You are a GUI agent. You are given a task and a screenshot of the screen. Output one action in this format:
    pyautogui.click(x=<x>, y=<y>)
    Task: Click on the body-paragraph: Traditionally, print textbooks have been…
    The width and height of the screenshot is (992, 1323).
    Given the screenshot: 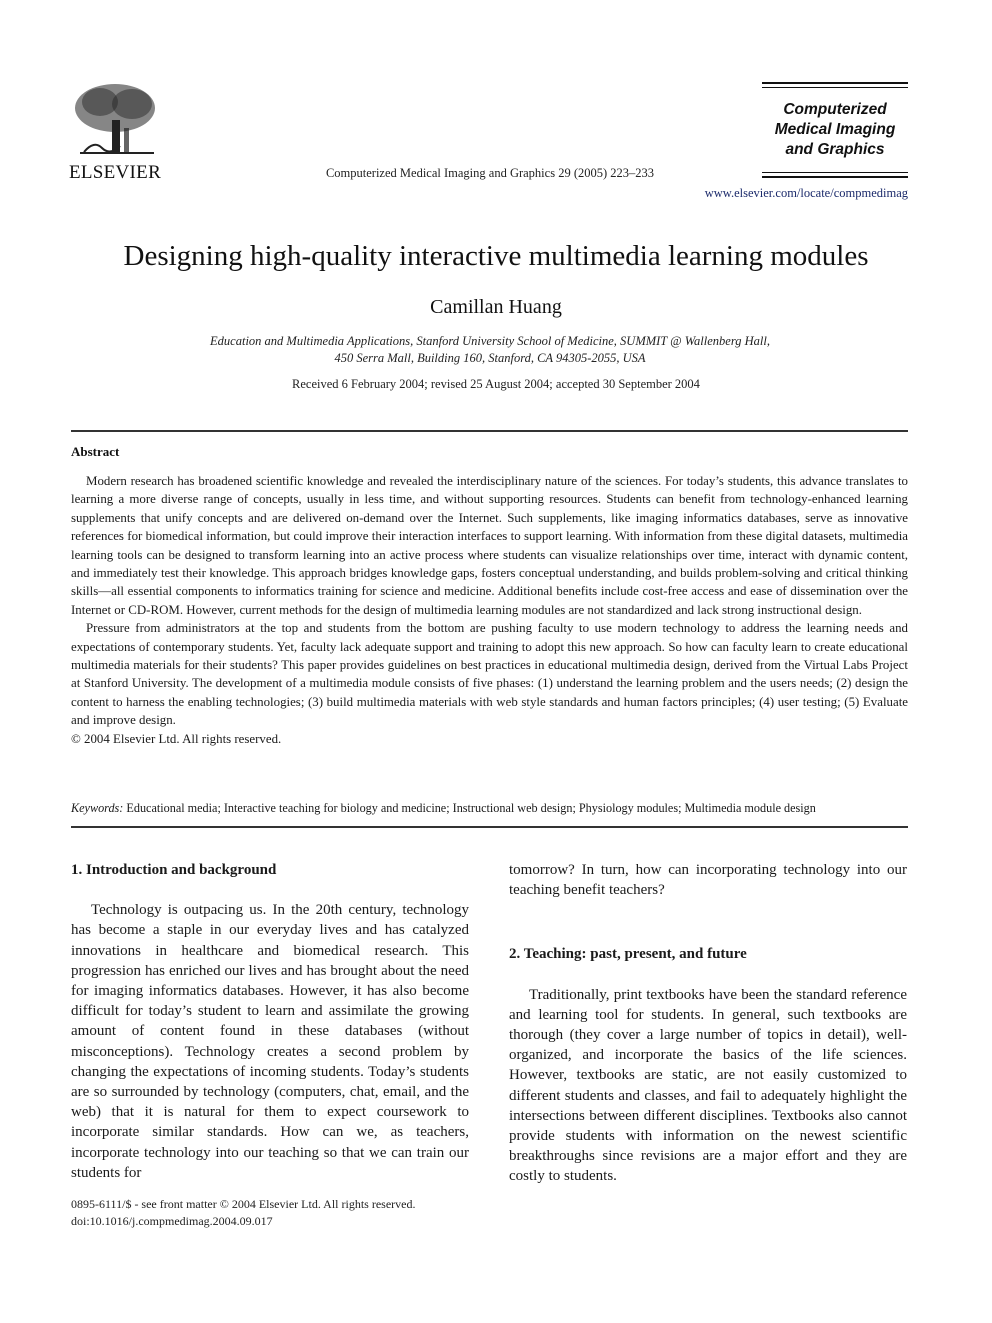 What is the action you would take?
    pyautogui.click(x=708, y=1085)
    